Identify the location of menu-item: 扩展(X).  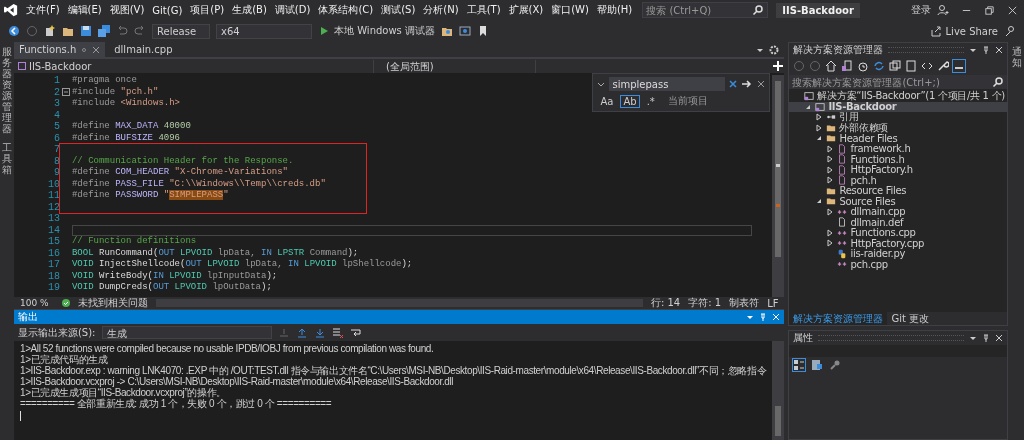
(526, 10).